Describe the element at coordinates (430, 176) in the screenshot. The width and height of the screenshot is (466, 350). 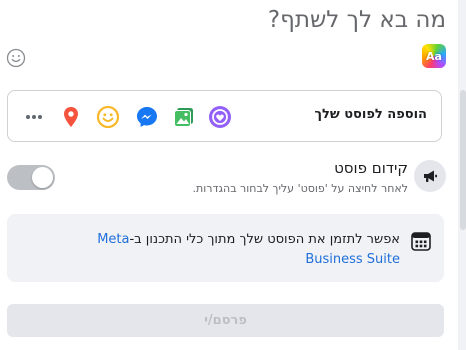
I see `megaphone-icon` at that location.